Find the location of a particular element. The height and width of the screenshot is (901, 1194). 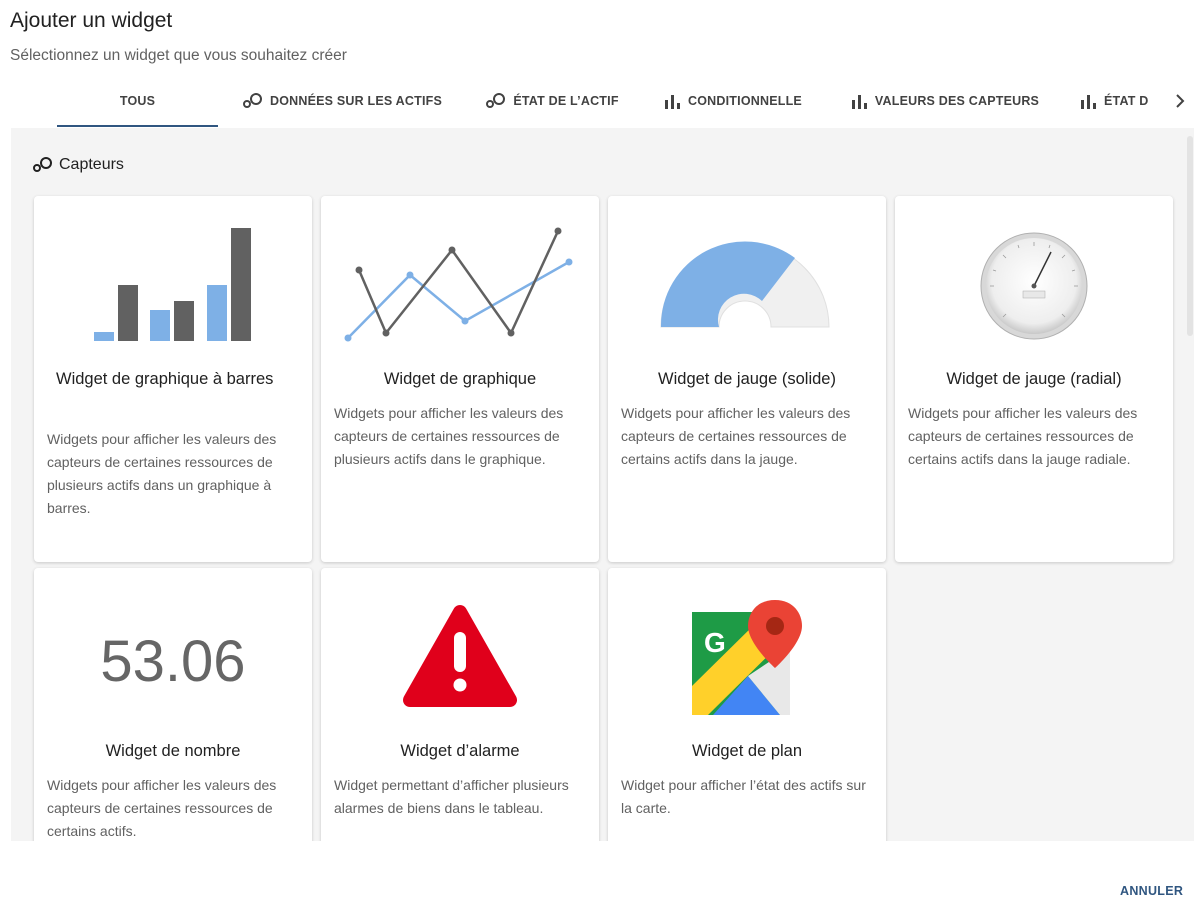

solid-gauge-preview is located at coordinates (745, 284).